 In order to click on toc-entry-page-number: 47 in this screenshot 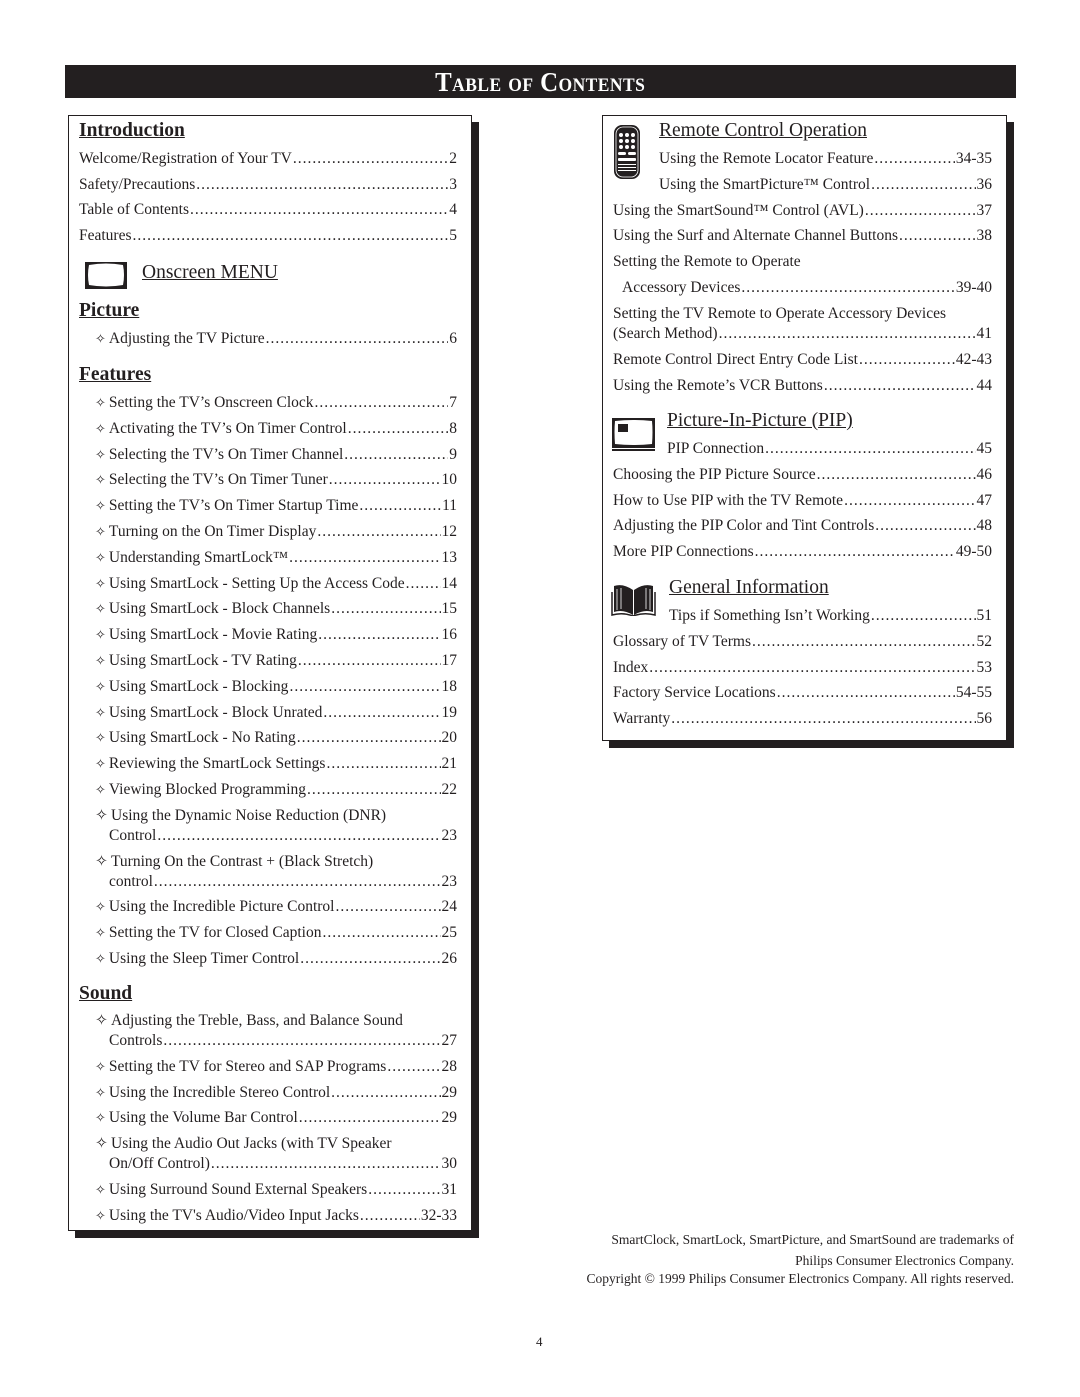, I will do `click(984, 500)`.